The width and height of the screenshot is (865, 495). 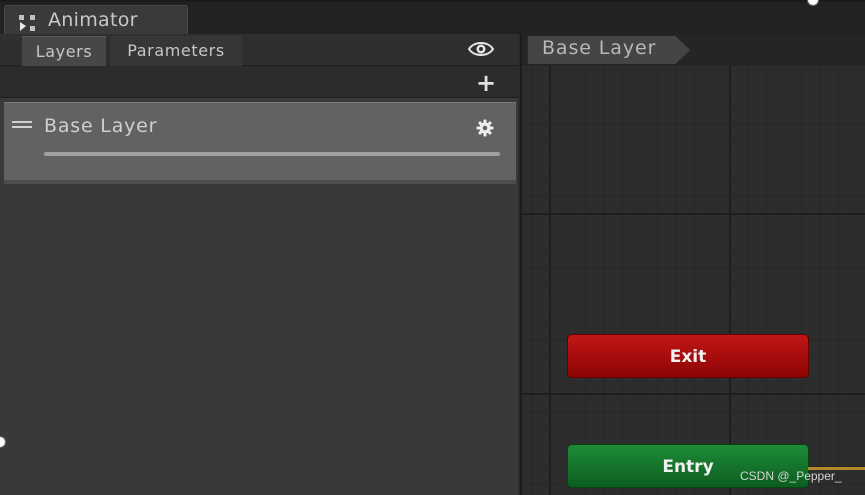 I want to click on layer-name: Base Layer, so click(x=101, y=126).